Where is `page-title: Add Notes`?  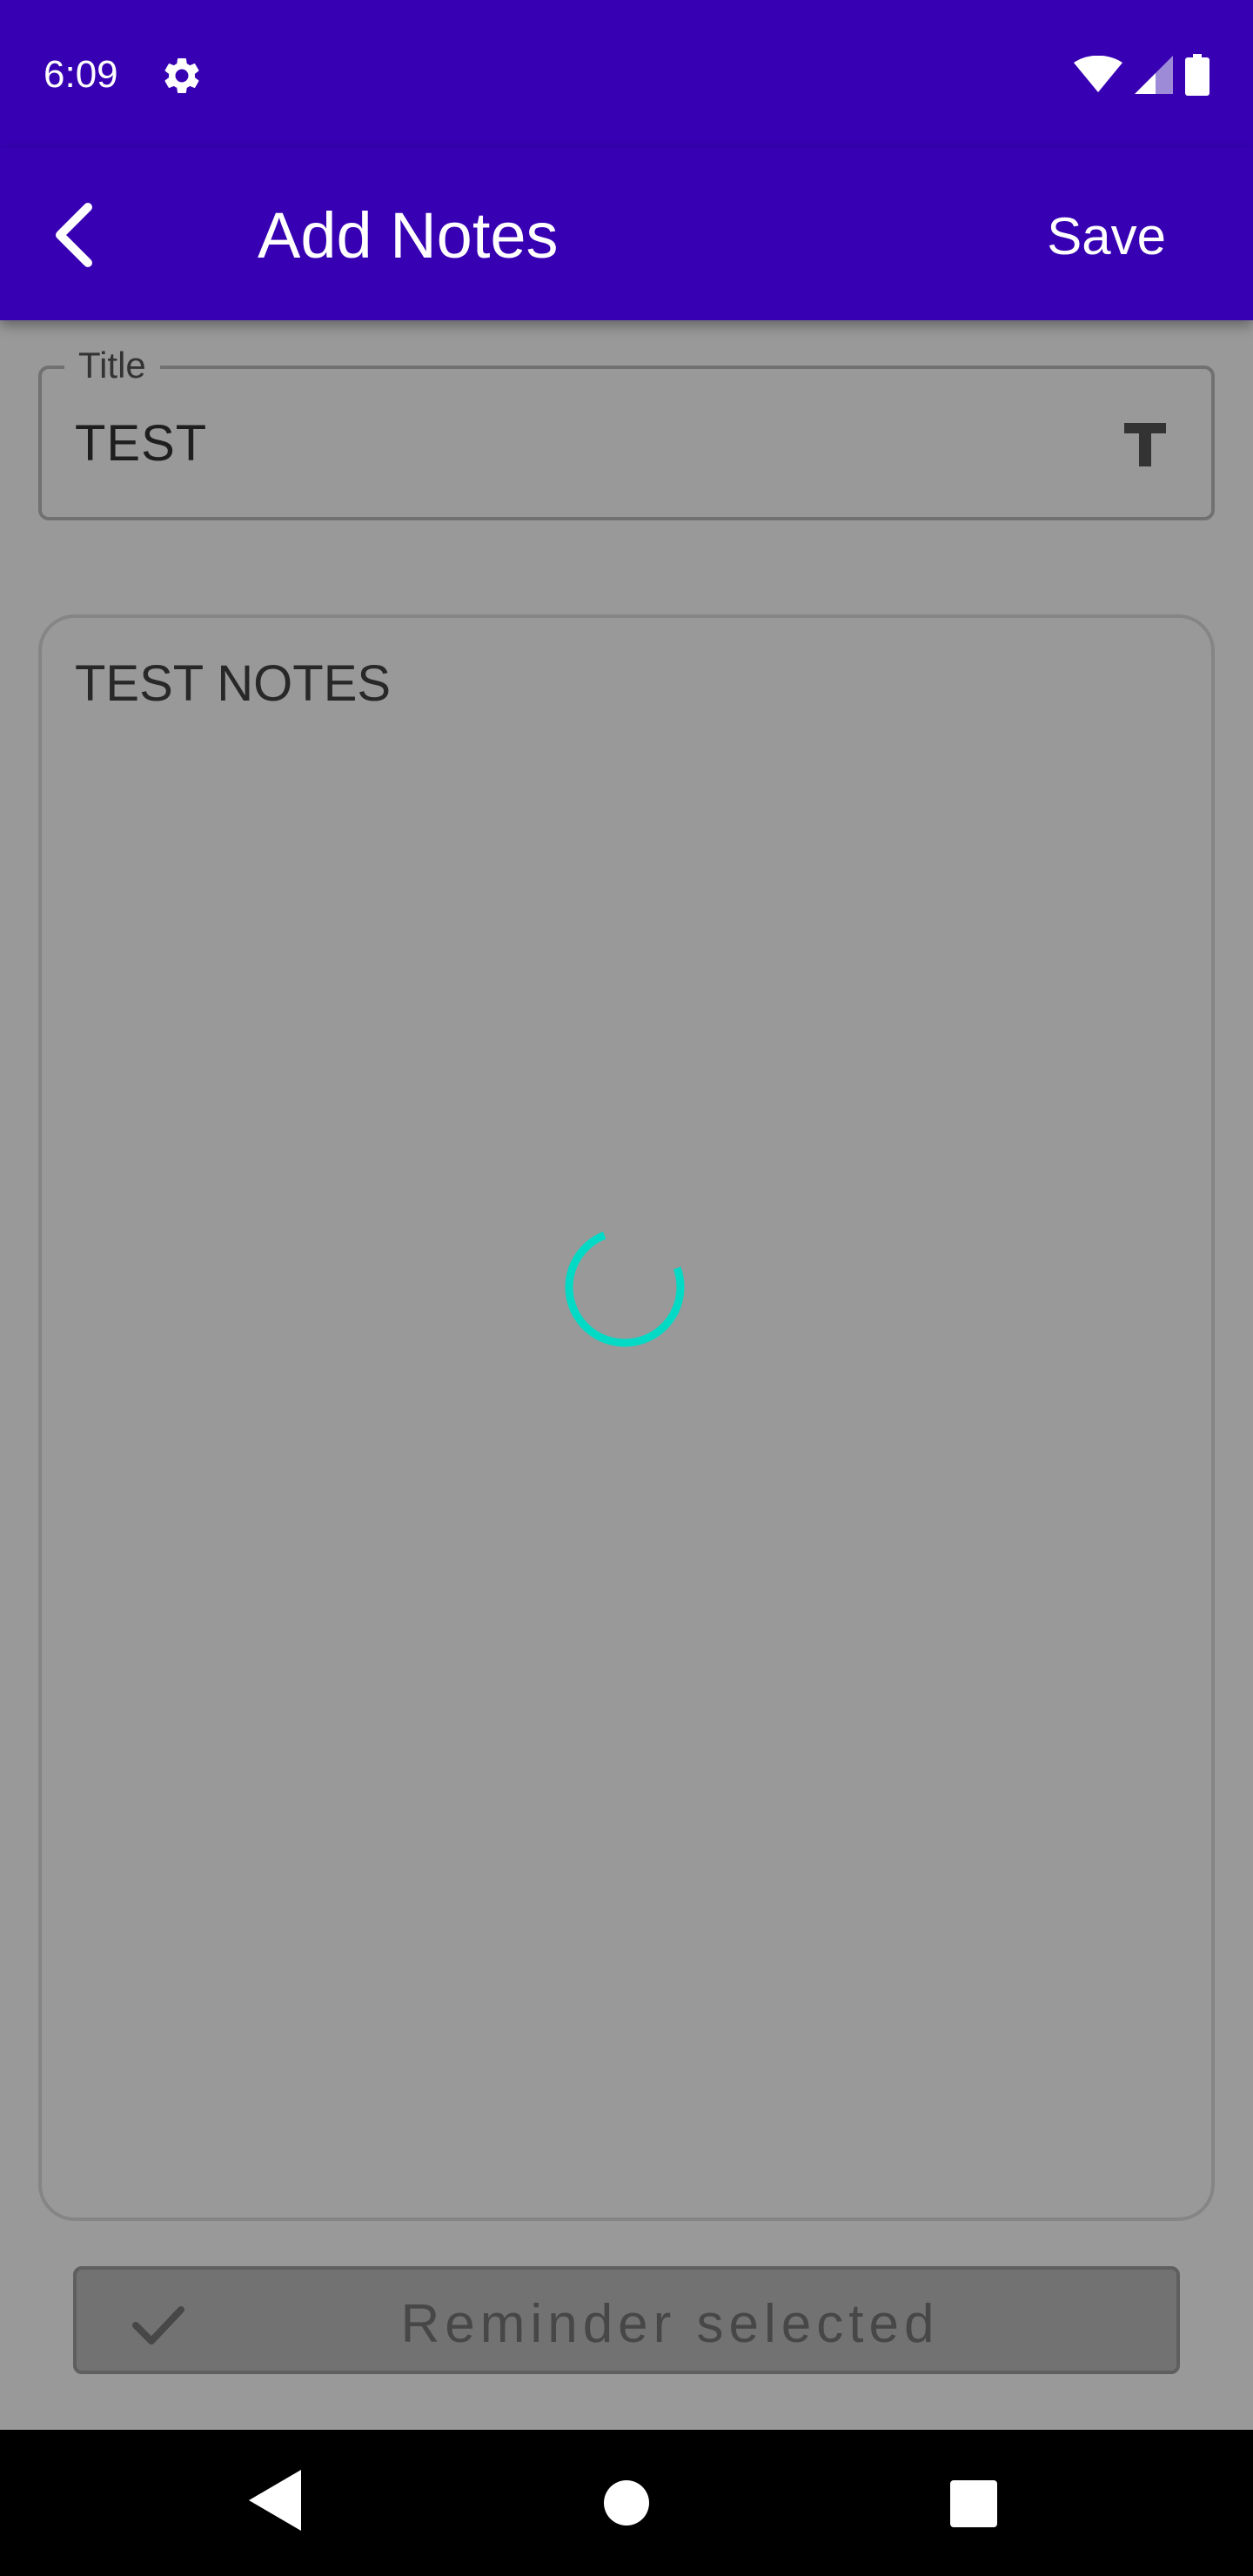
page-title: Add Notes is located at coordinates (408, 235).